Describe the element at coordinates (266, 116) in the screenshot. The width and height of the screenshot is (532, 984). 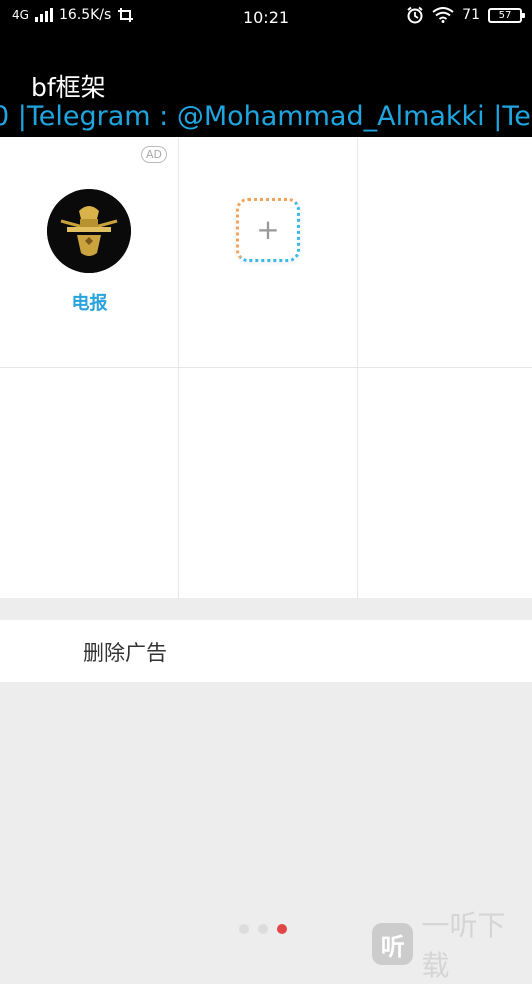
I see `marquee-banner: 0 |Telegram : @Mohammad_Almakki |Tel` at that location.